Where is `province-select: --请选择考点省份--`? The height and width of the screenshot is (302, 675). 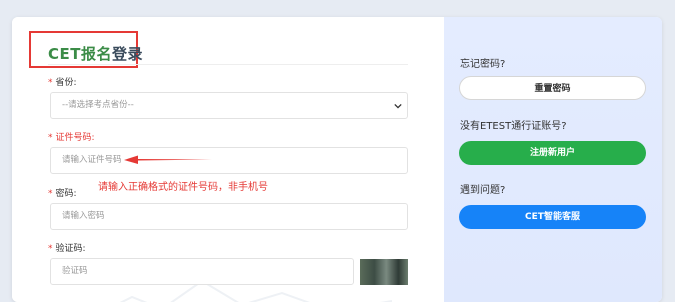
province-select: --请选择考点省份-- is located at coordinates (229, 105).